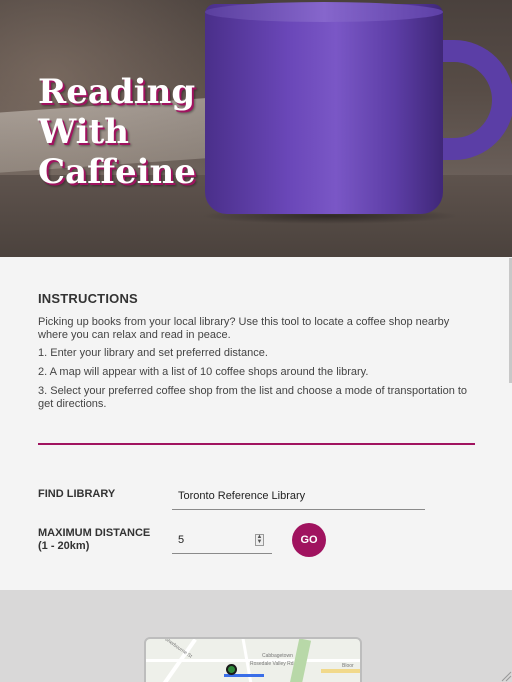 Image resolution: width=512 pixels, height=682 pixels. I want to click on hero-title: Reading With Caffeine, so click(128, 132).